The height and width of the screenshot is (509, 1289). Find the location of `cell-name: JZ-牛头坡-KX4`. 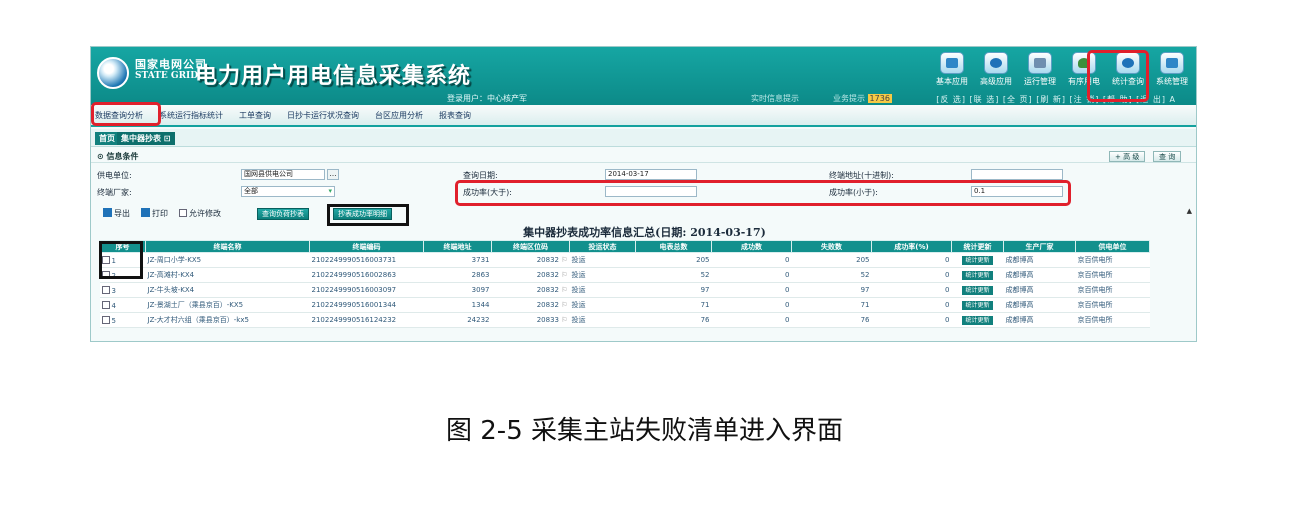

cell-name: JZ-牛头坡-KX4 is located at coordinates (227, 290).